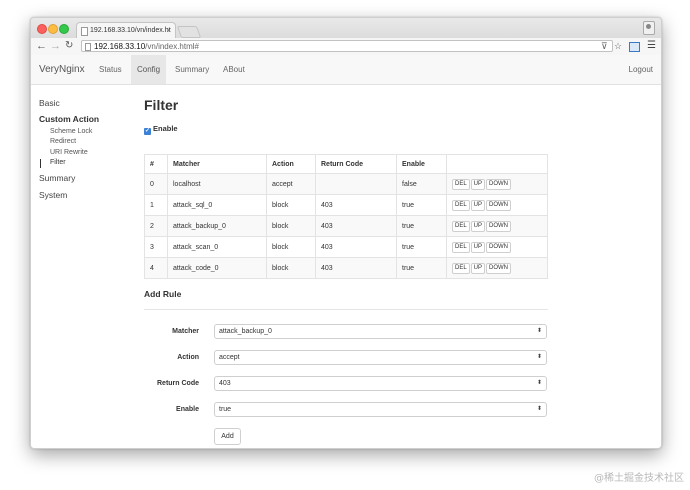 This screenshot has height=490, width=690. What do you see at coordinates (42, 29) in the screenshot?
I see `close-window-button` at bounding box center [42, 29].